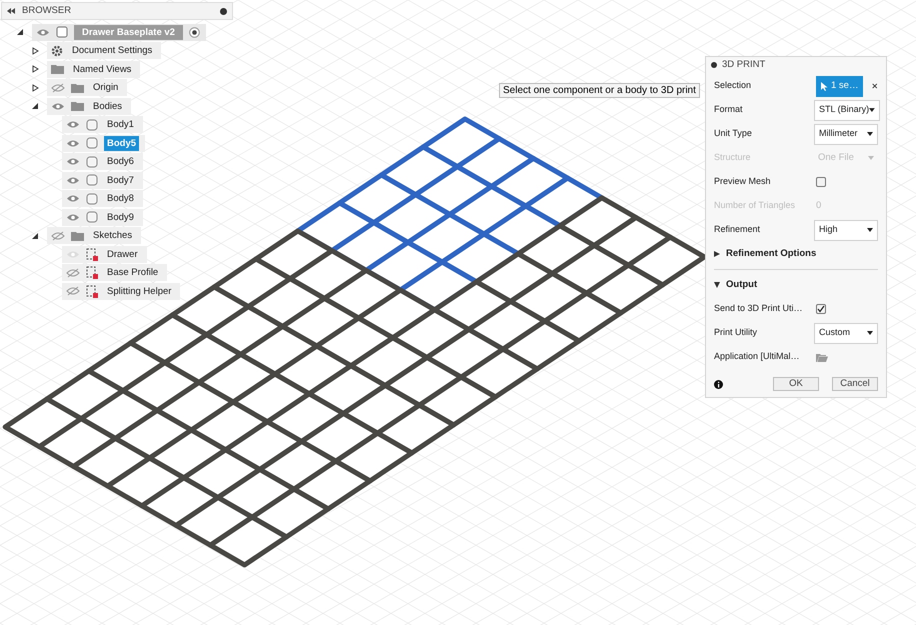  I want to click on info-icon, so click(718, 384).